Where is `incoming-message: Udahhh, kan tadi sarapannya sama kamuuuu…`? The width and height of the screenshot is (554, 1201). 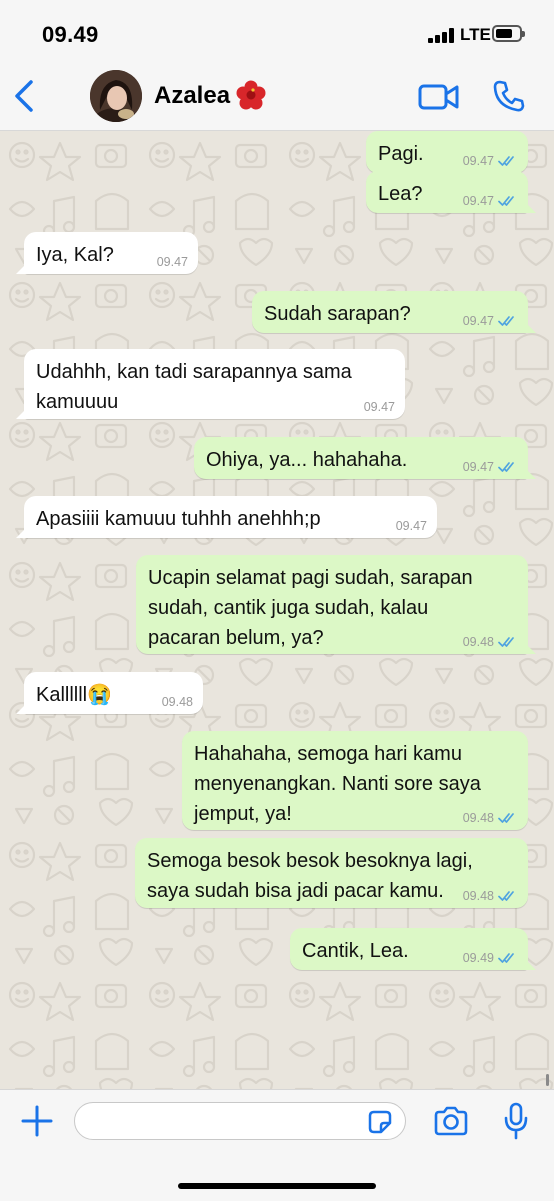
incoming-message: Udahhh, kan tadi sarapannya sama kamuuuu… is located at coordinates (210, 384).